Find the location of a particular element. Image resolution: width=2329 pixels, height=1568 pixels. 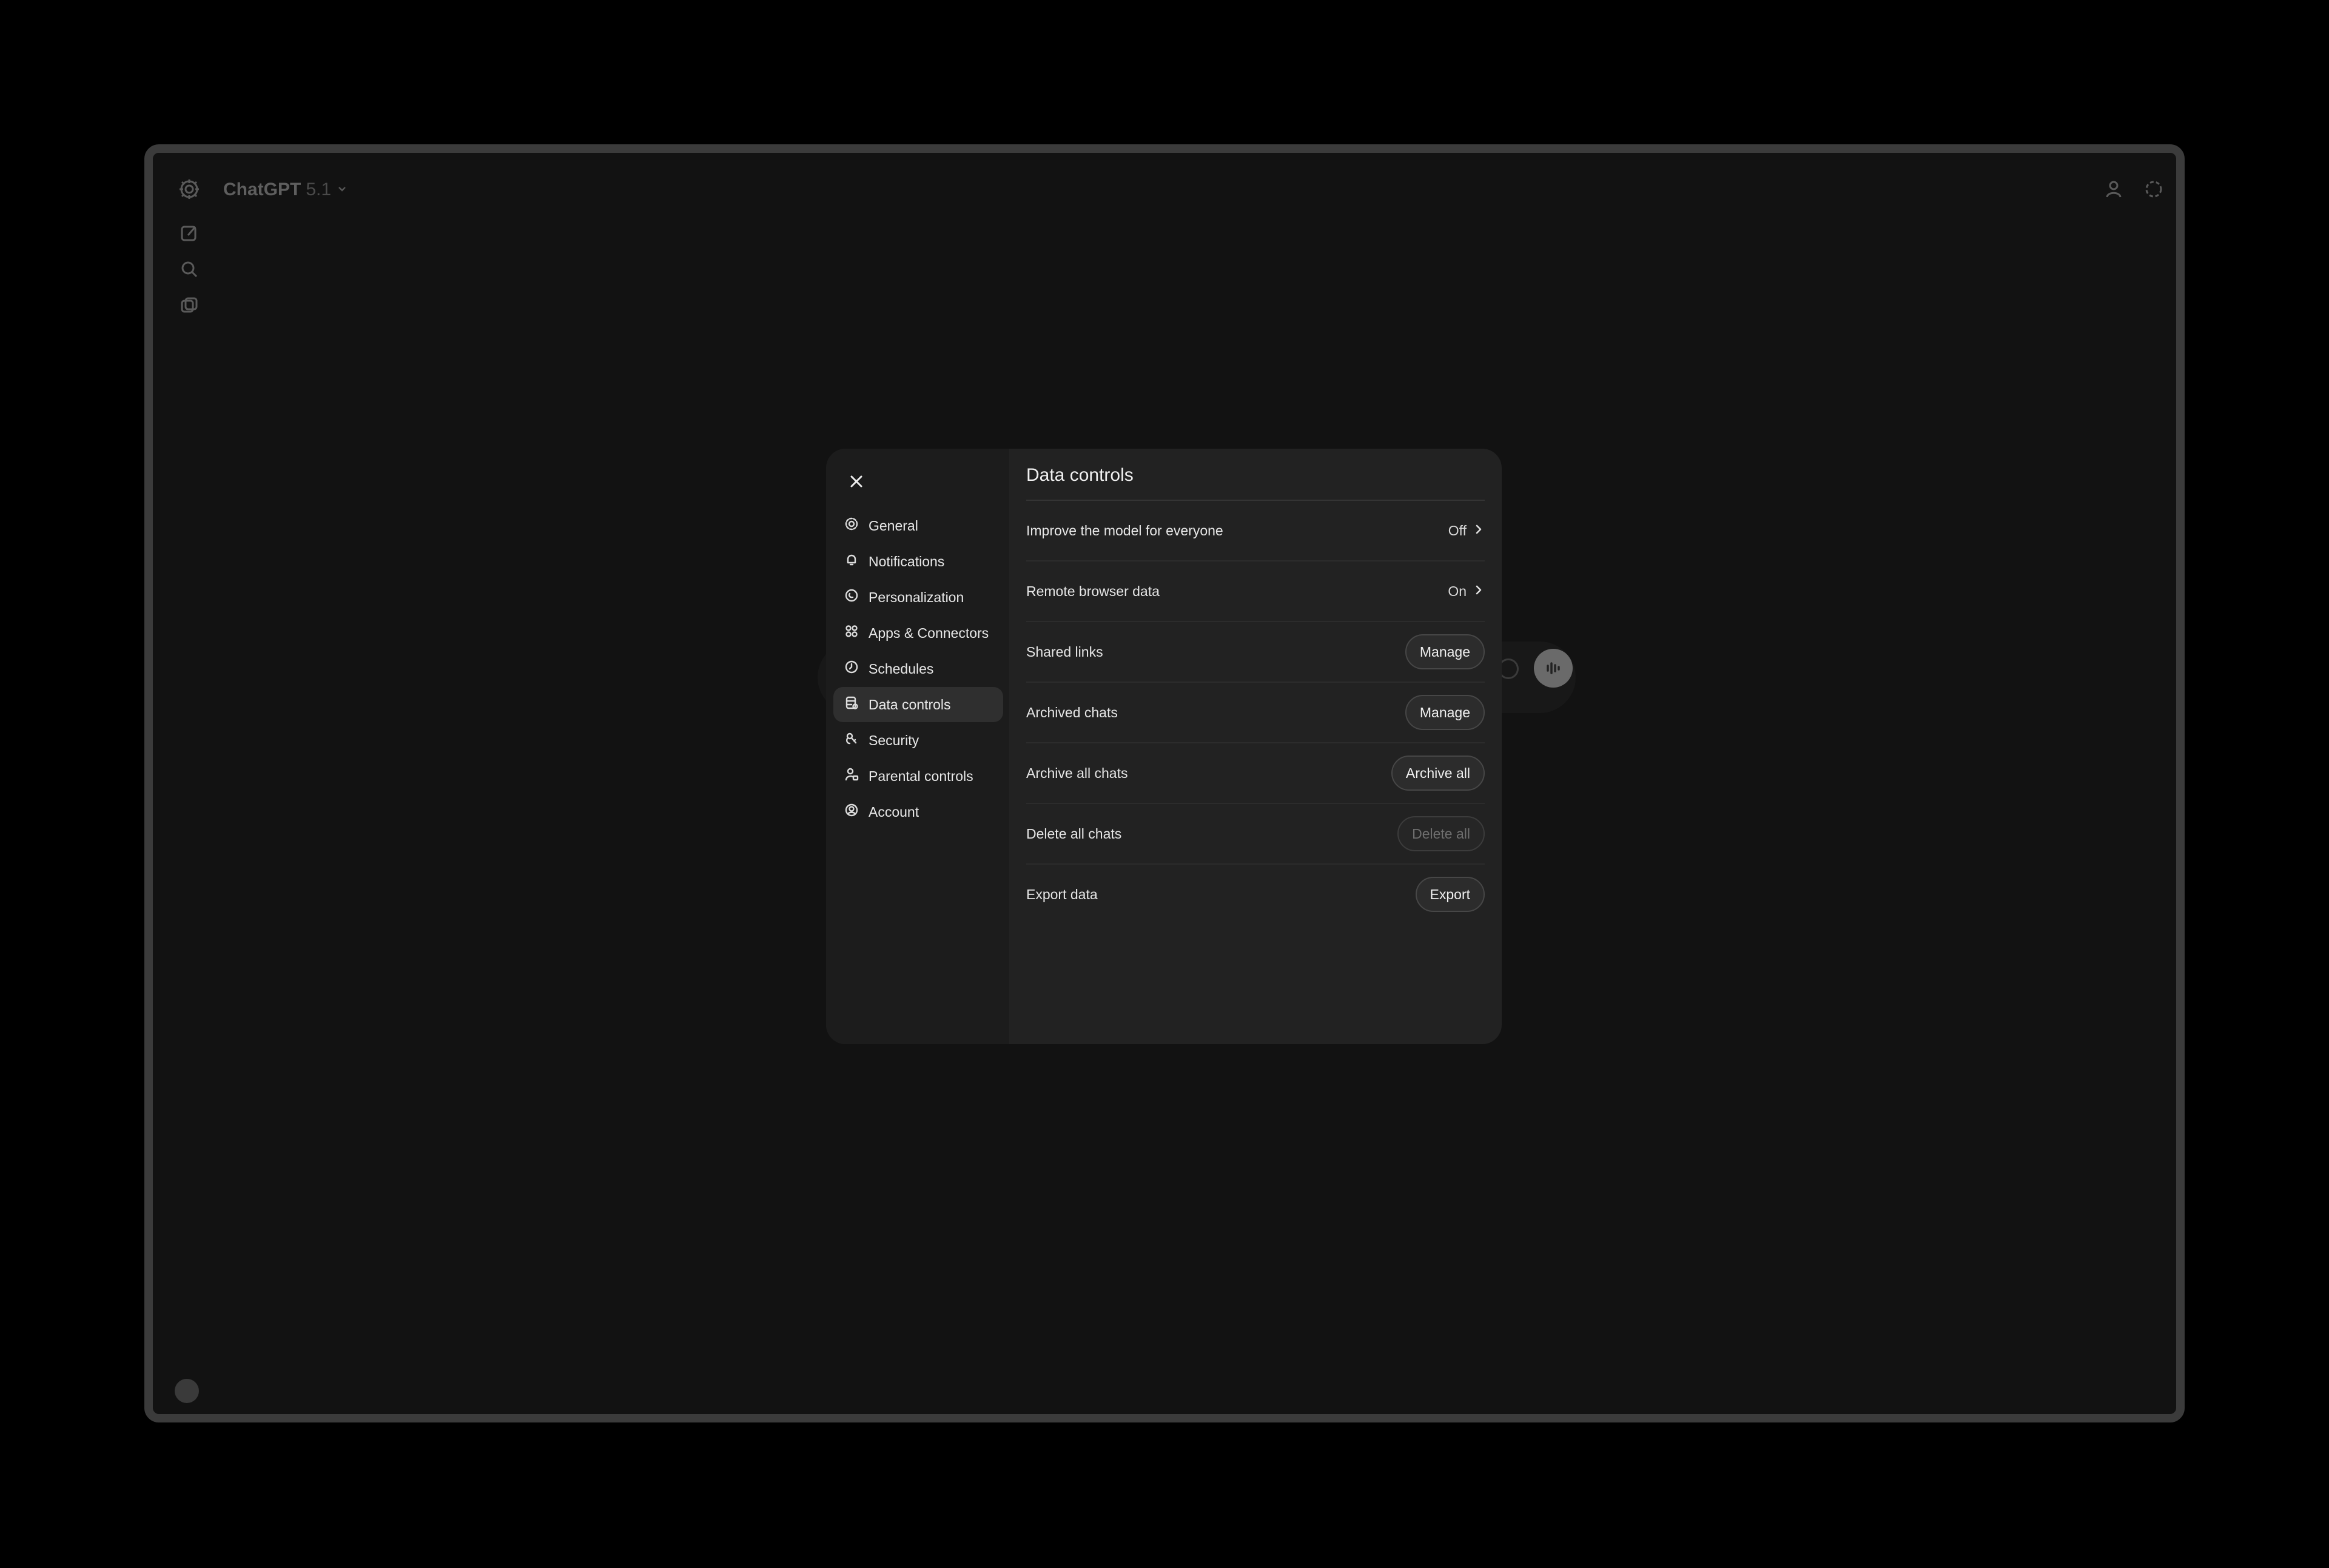

voice-mode-button is located at coordinates (1554, 669).